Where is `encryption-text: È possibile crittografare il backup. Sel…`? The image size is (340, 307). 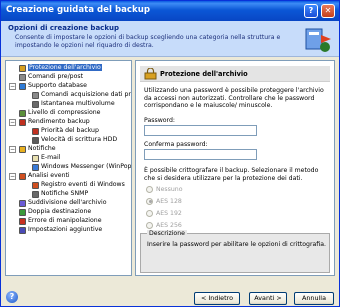 encryption-text: È possibile crittografare il backup. Sel… is located at coordinates (231, 174).